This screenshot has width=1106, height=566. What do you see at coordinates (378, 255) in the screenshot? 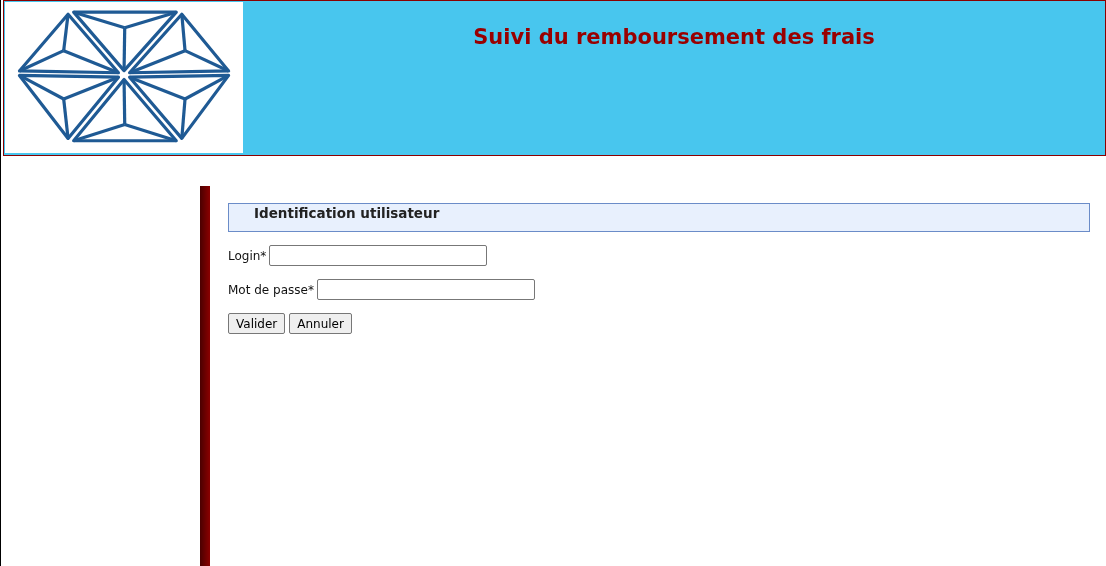
I see `login-field` at bounding box center [378, 255].